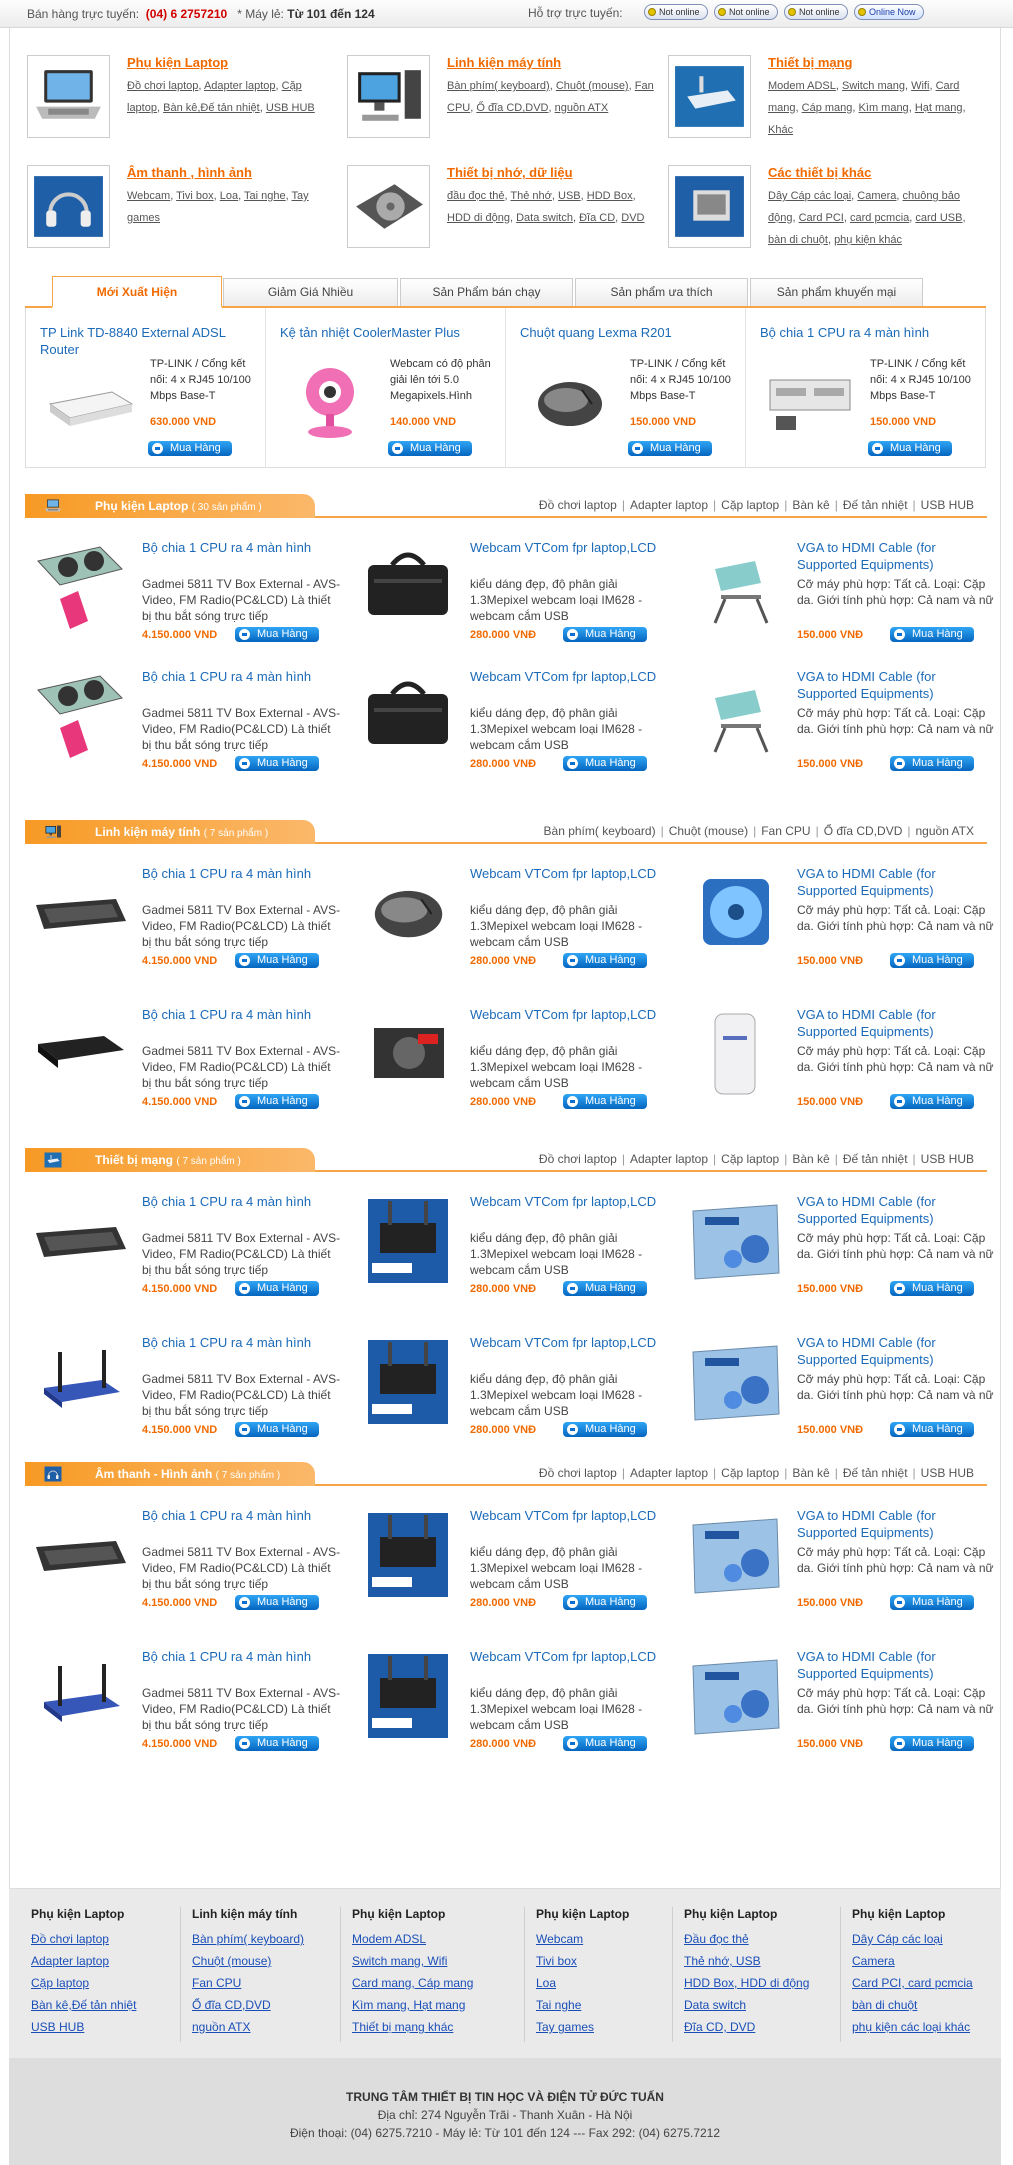  I want to click on footer-link: Tai nghe, so click(606, 2005).